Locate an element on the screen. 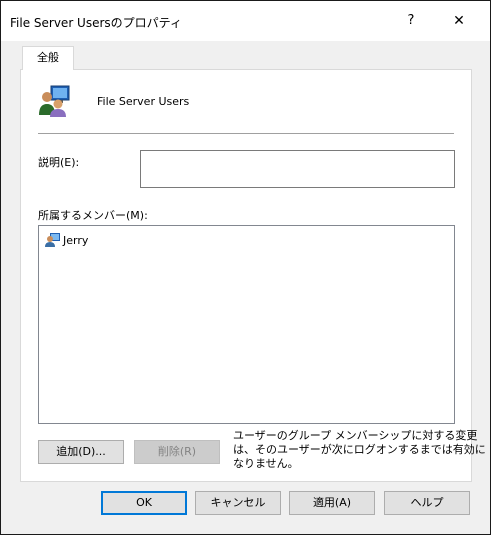  description-label: 説明(E): is located at coordinates (59, 162).